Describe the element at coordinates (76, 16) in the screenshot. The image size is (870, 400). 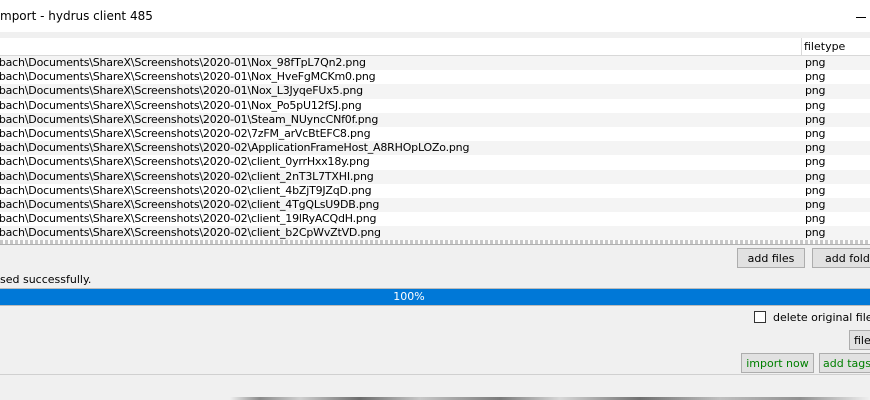
I see `window-title: mport - hydrus client 485` at that location.